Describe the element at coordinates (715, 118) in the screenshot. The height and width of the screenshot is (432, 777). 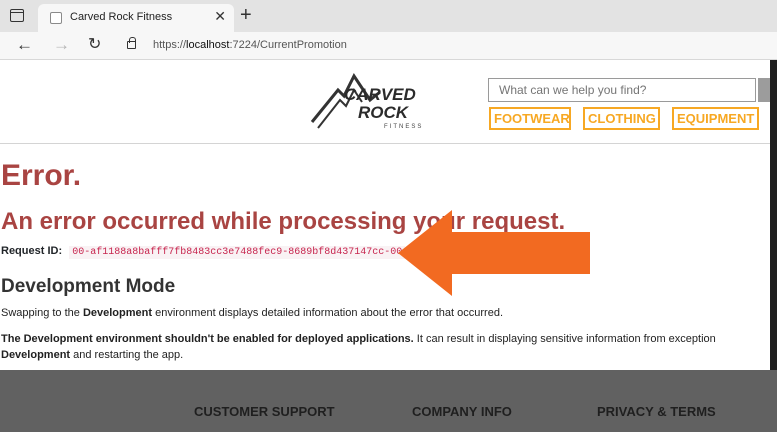
I see `nav-equipment: EQUIPMENT` at that location.